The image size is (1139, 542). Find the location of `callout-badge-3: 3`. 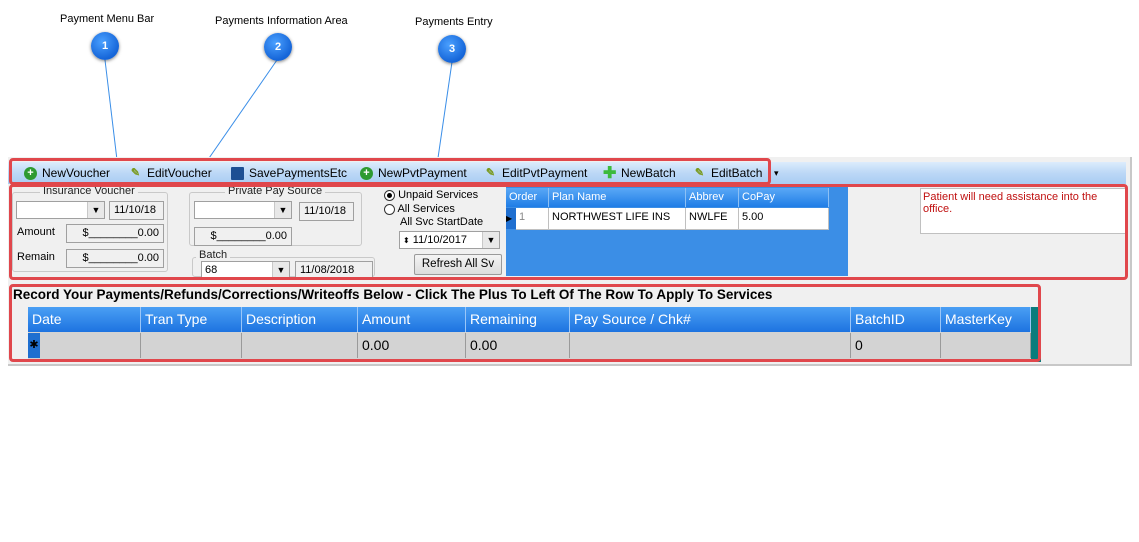

callout-badge-3: 3 is located at coordinates (452, 49).